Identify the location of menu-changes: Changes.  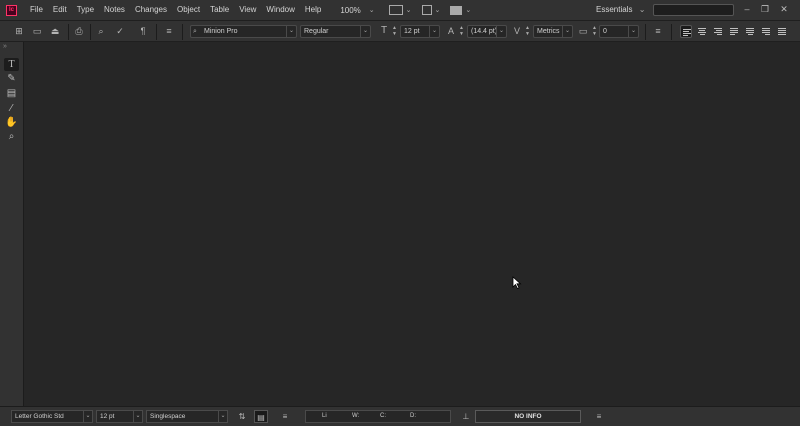
(151, 10).